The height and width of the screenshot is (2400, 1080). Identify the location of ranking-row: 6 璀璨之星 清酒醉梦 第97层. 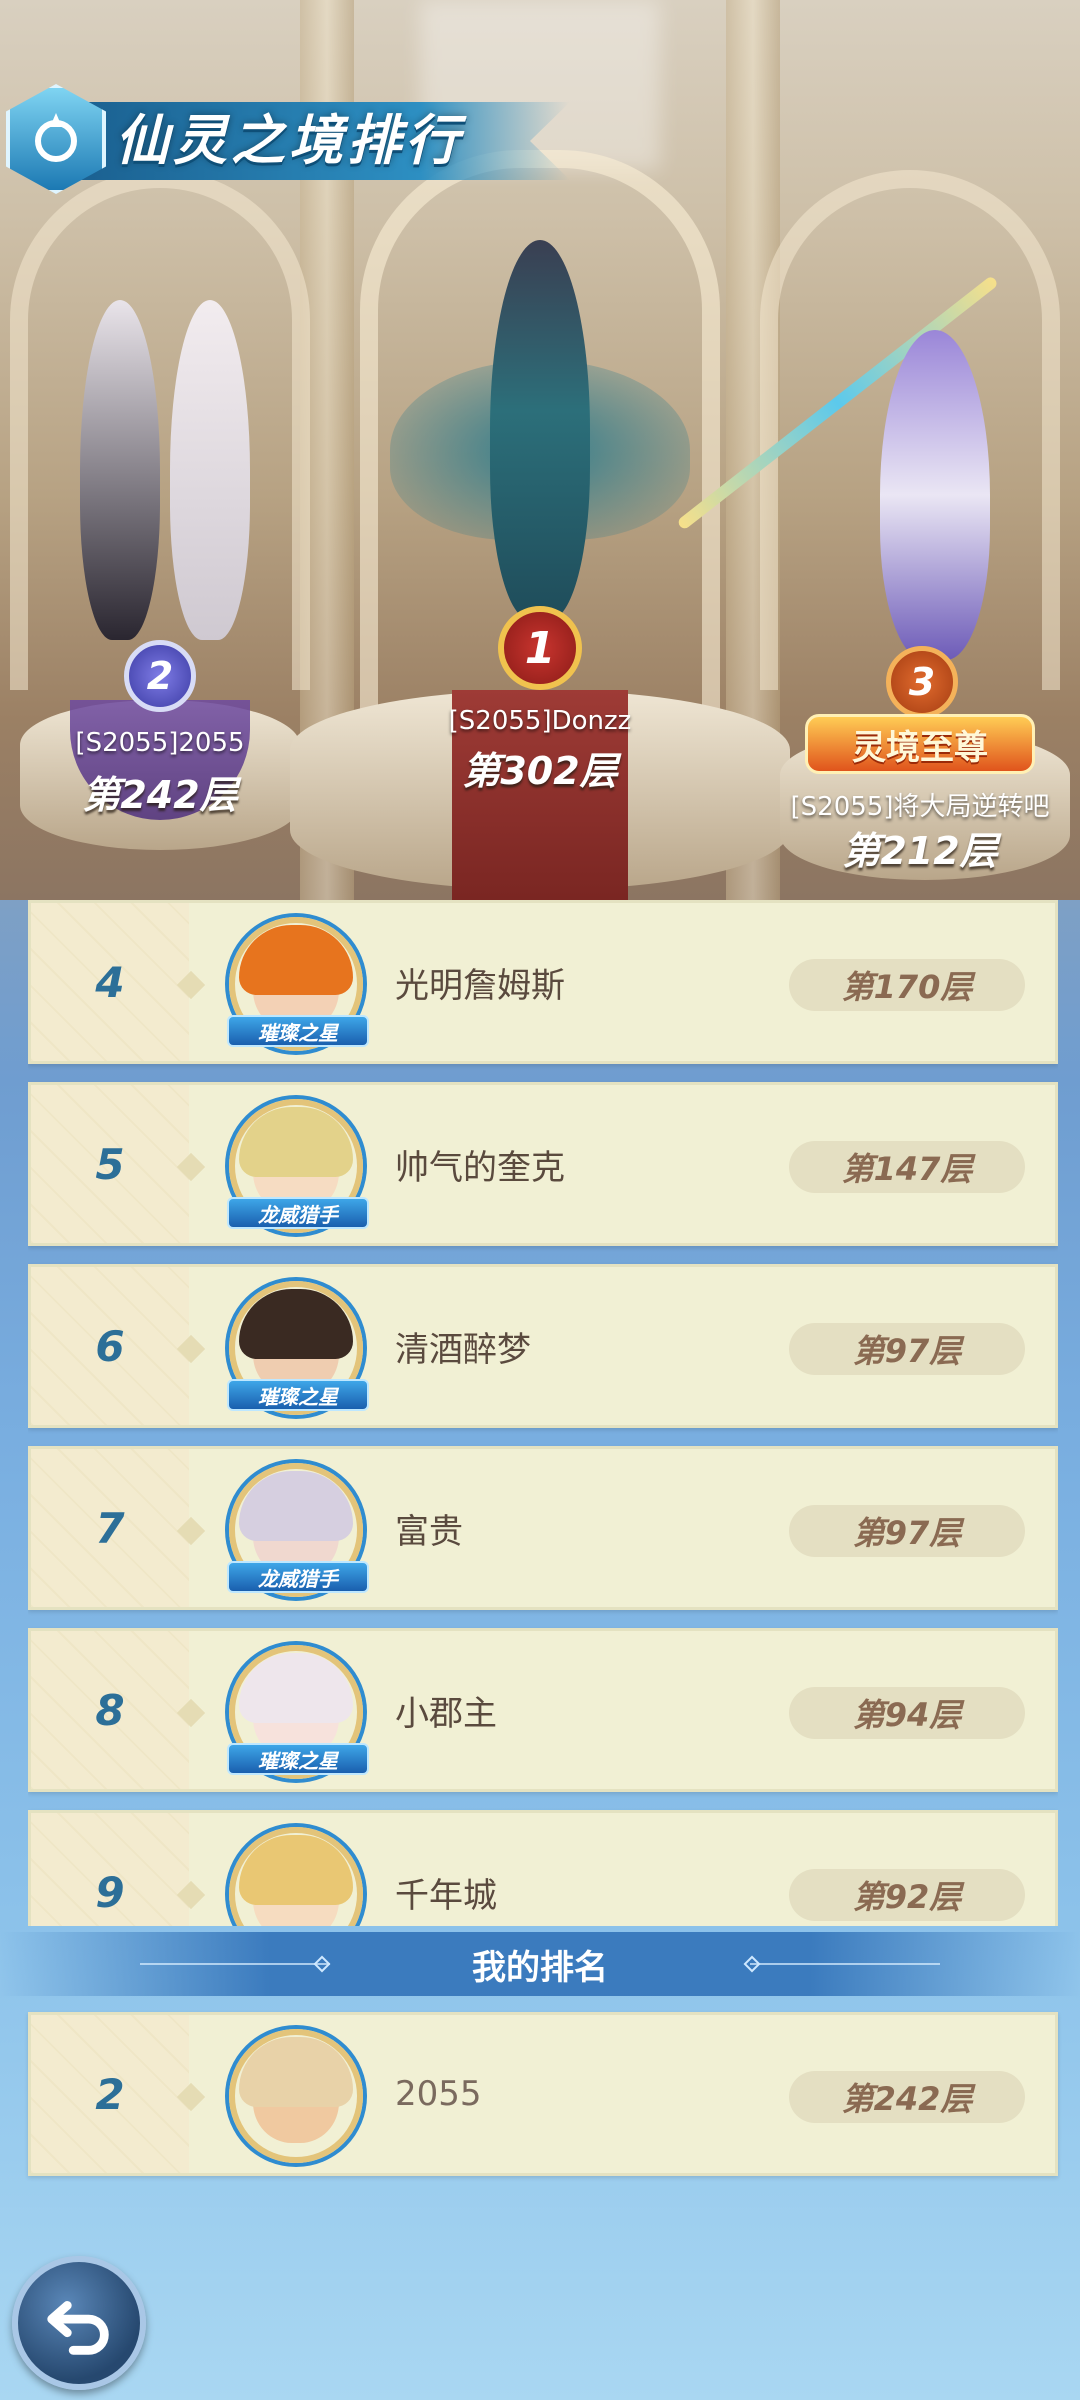
(543, 1346).